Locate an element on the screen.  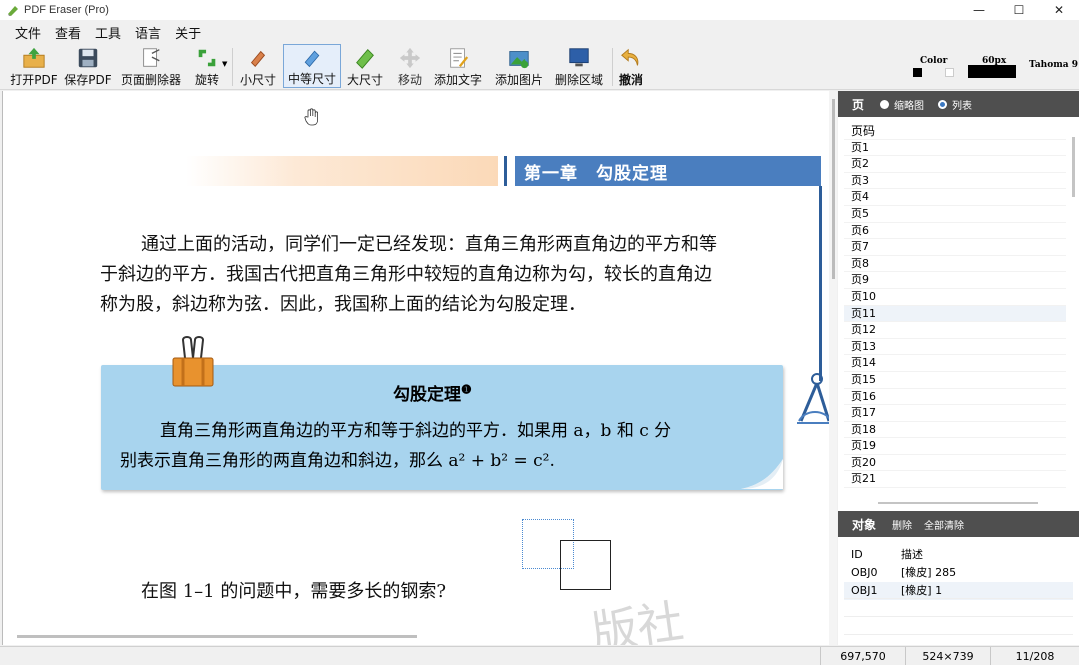
page-remover-label: 页面删除器 is located at coordinates (150, 80).